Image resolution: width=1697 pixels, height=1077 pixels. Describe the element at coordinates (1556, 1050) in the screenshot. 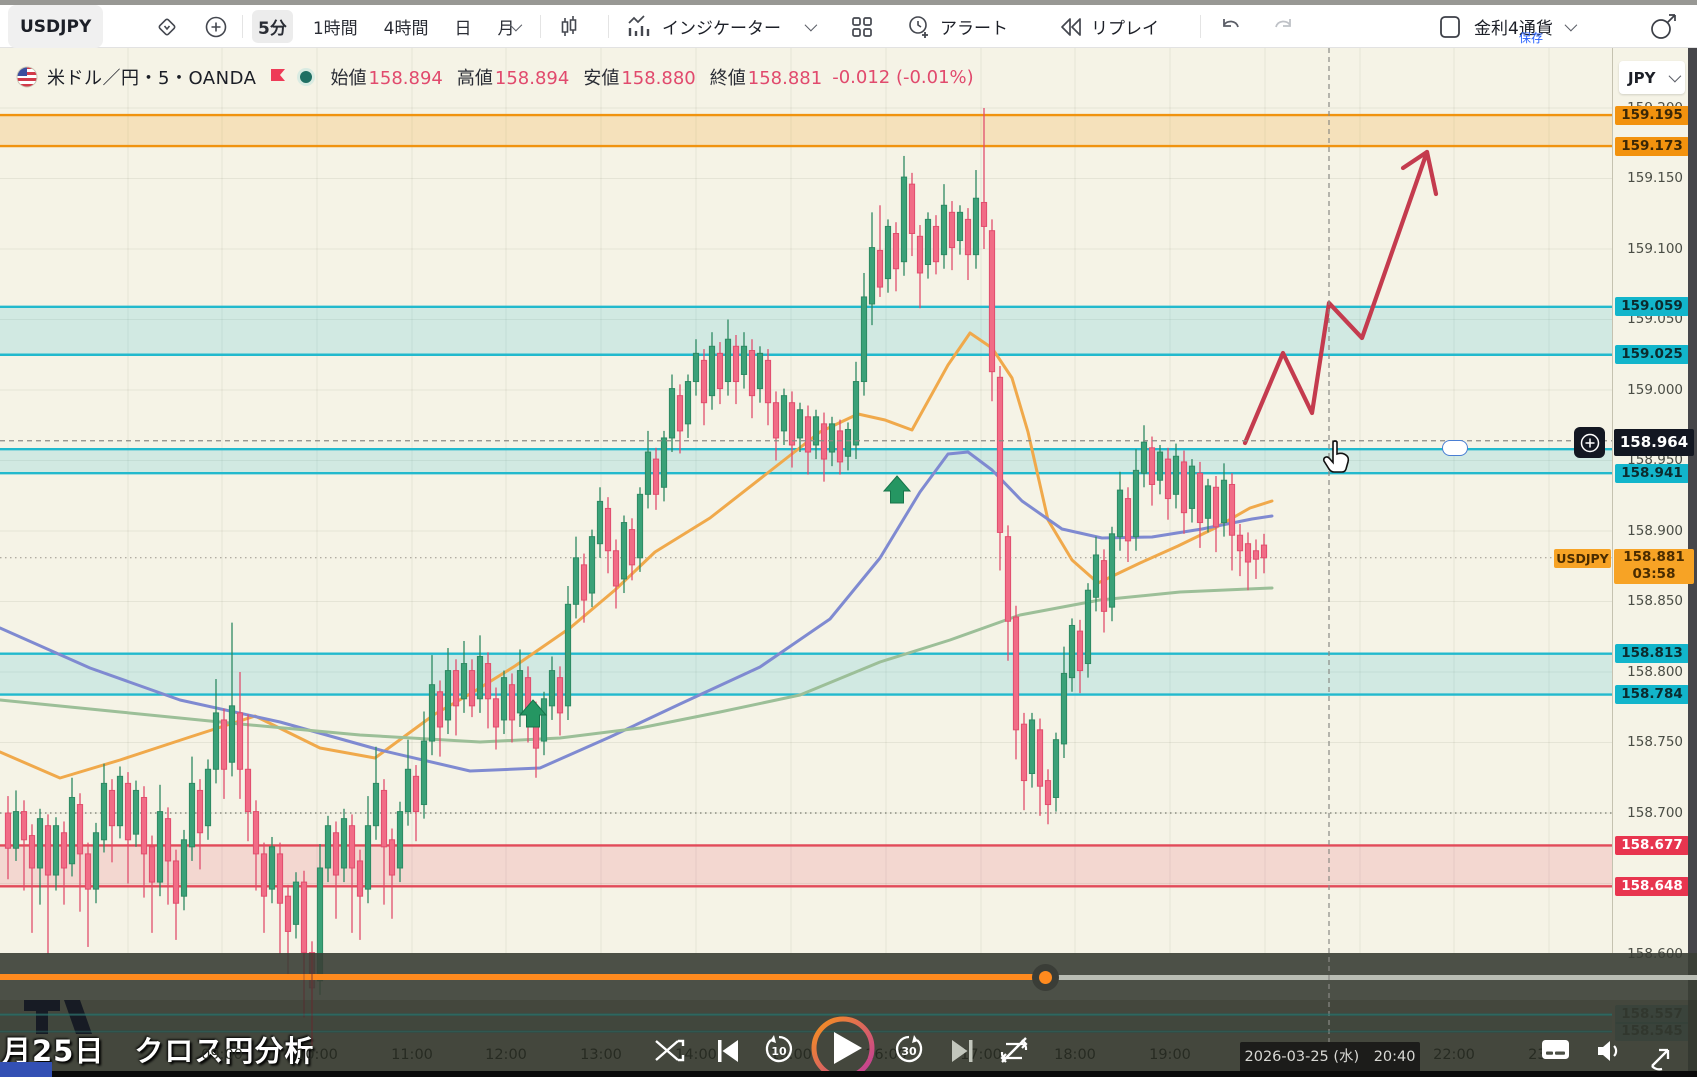

I see `subtitles-icon` at that location.